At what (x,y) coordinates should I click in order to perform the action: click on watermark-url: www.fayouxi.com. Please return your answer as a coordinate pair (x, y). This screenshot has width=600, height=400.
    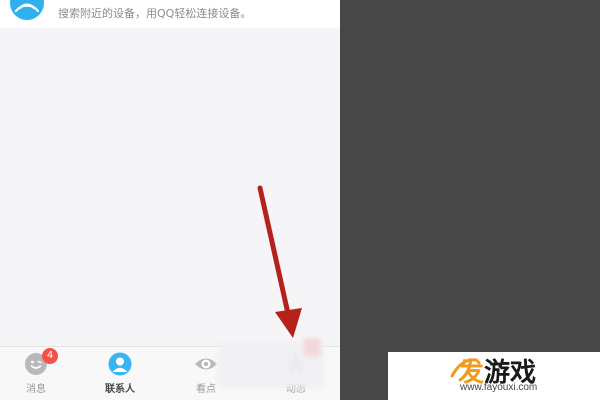
    Looking at the image, I should click on (499, 387).